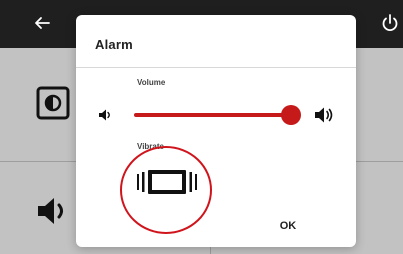 The width and height of the screenshot is (403, 254). Describe the element at coordinates (290, 115) in the screenshot. I see `volume-slider-thumb` at that location.